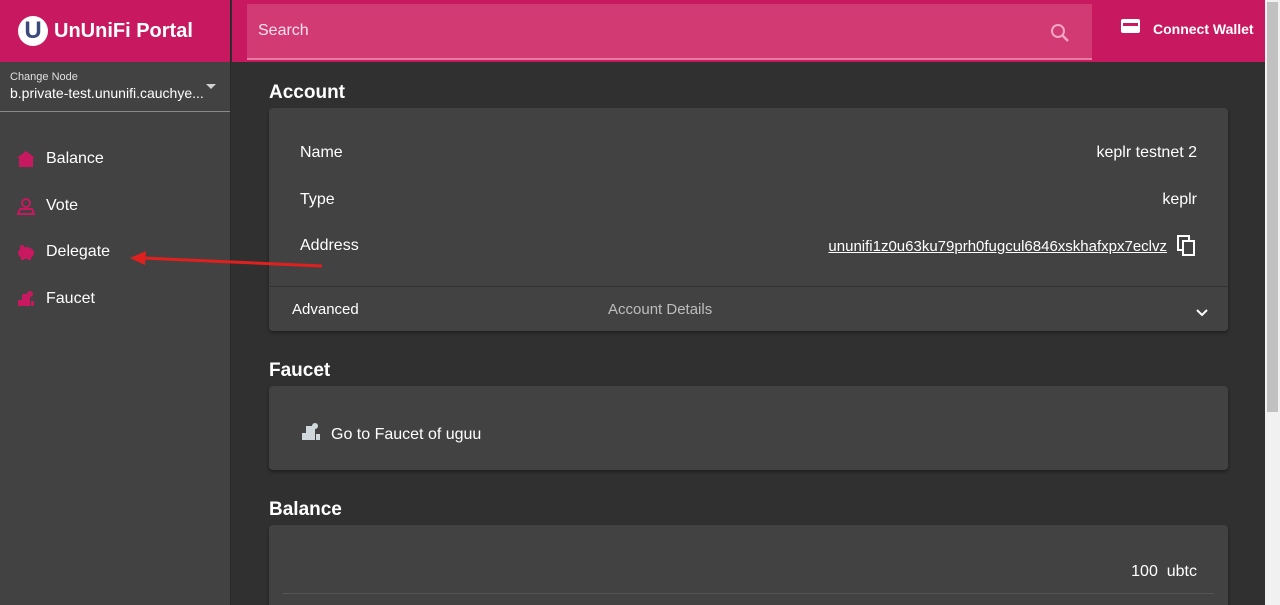  I want to click on search-bar, so click(669, 32).